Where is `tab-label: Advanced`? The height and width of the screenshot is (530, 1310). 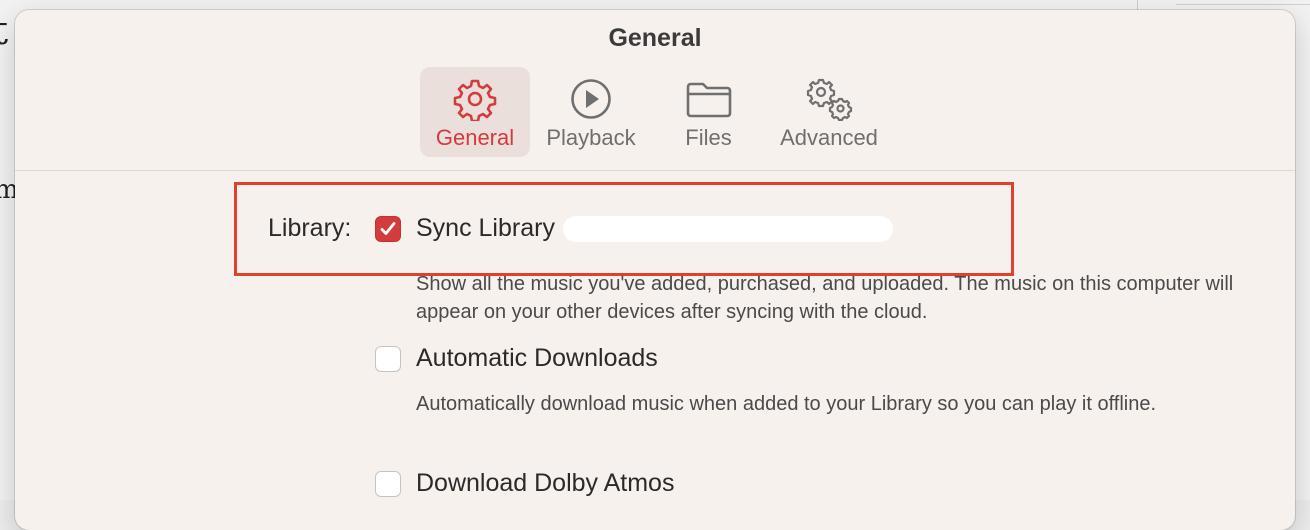 tab-label: Advanced is located at coordinates (829, 137).